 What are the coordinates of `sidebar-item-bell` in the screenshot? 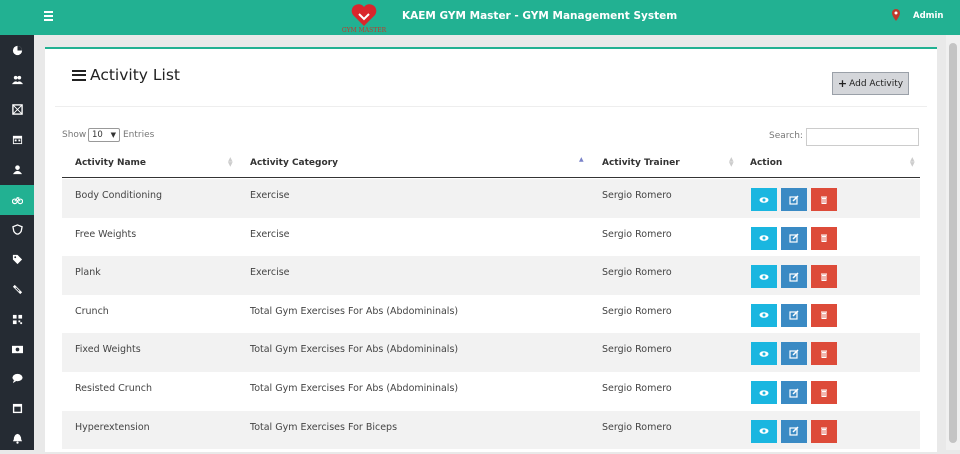 It's located at (17, 439).